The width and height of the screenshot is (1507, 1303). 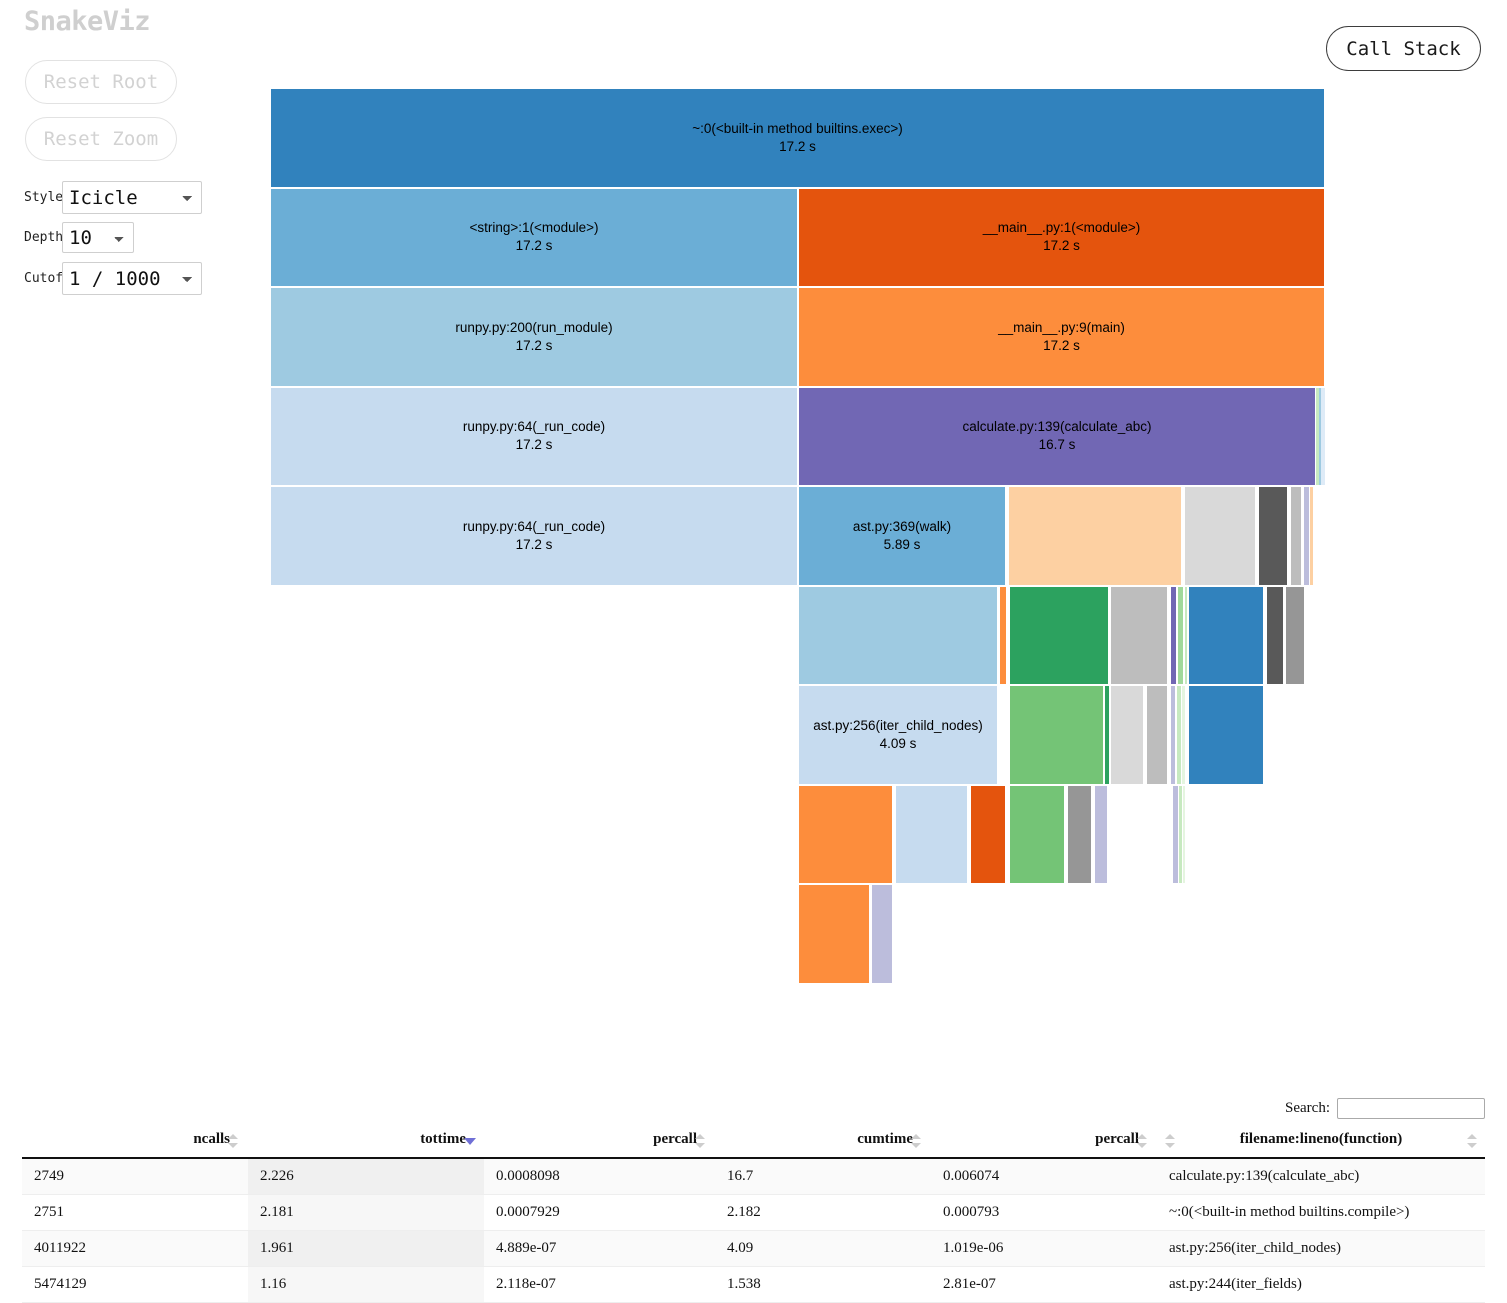 I want to click on cell-ncalls: 5474129, so click(x=135, y=1284).